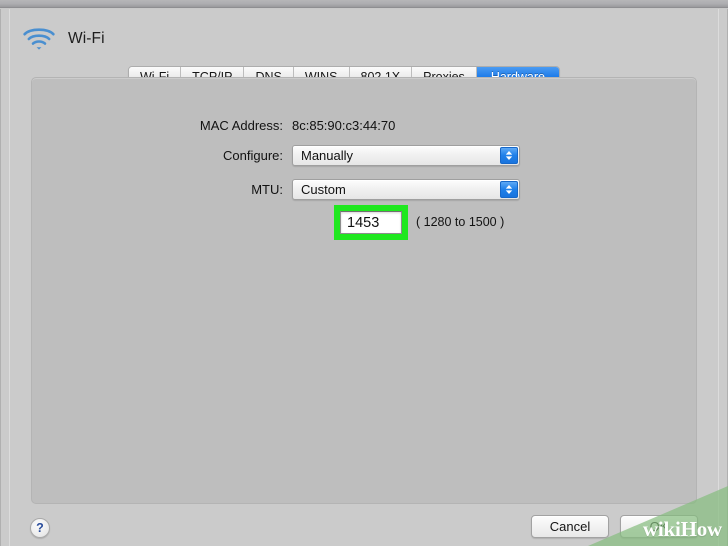 This screenshot has height=546, width=728. Describe the element at coordinates (460, 222) in the screenshot. I see `mtu-range-hint: ( 1280 to 1500 )` at that location.